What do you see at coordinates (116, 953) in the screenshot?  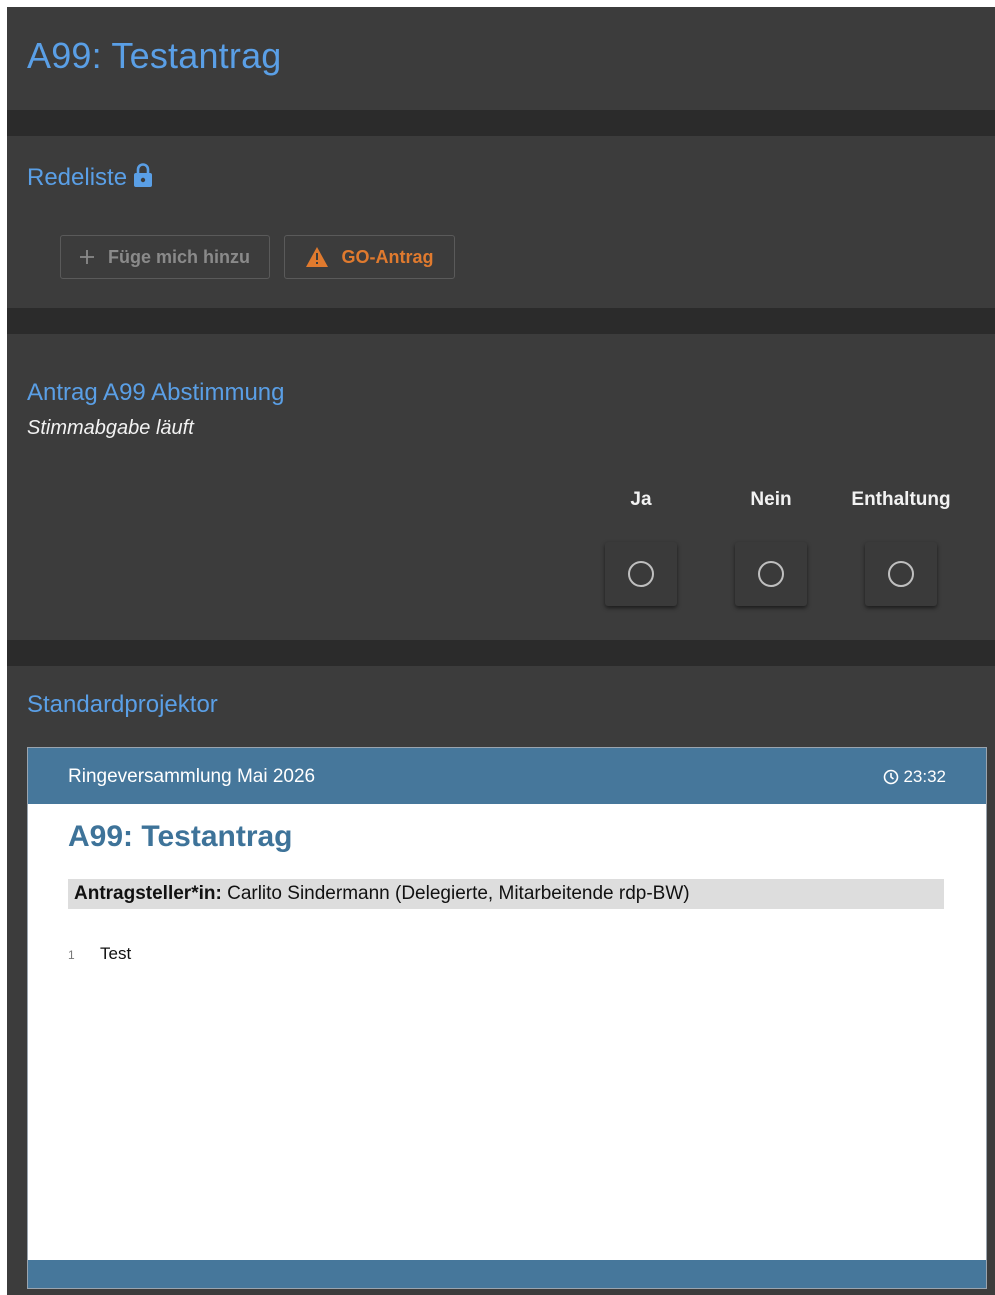 I see `motion-text: Test` at bounding box center [116, 953].